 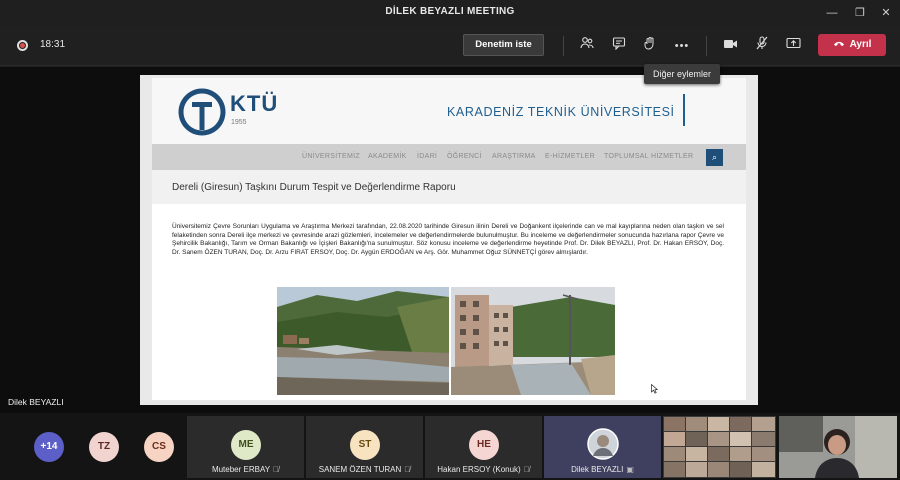 What do you see at coordinates (387, 156) in the screenshot?
I see `nav-item-akademik: AKADEMİK` at bounding box center [387, 156].